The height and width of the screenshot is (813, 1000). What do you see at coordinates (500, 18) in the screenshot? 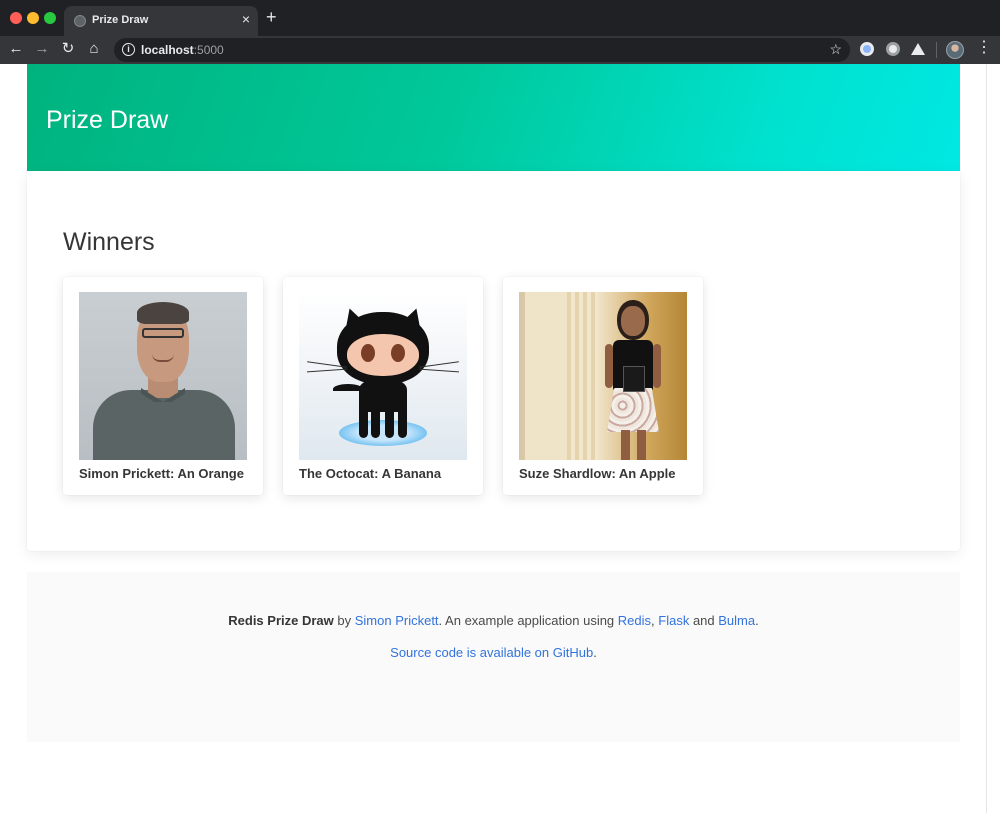
I see `browser-tab-bar: Prize Draw × +` at bounding box center [500, 18].